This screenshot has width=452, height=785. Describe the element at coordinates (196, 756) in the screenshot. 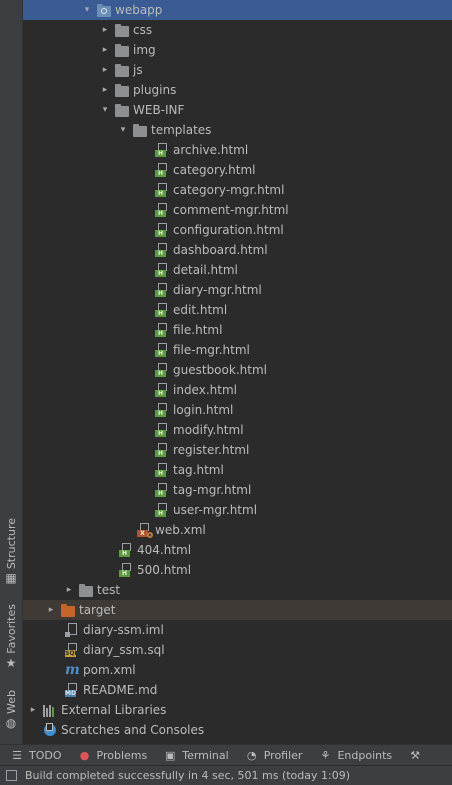

I see `terminal-tool-button: ▣ Terminal` at that location.